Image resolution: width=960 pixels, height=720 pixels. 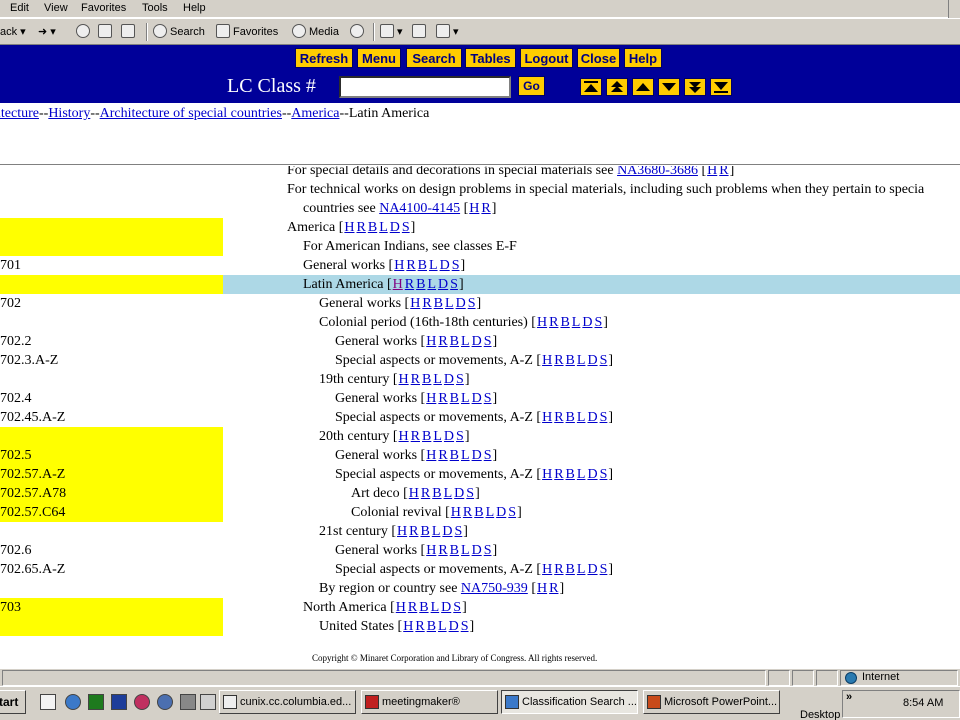 What do you see at coordinates (480, 265) in the screenshot?
I see `schedule-row: 701 General works [H R B L D S]` at bounding box center [480, 265].